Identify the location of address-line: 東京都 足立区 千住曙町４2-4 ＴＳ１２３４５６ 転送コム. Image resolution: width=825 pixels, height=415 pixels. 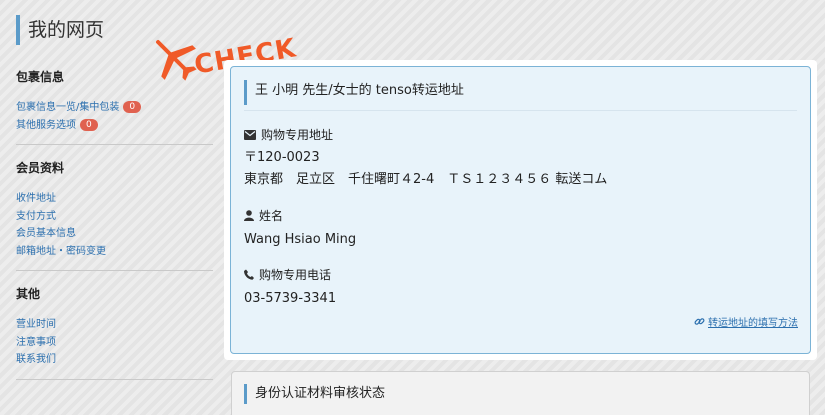
(426, 179).